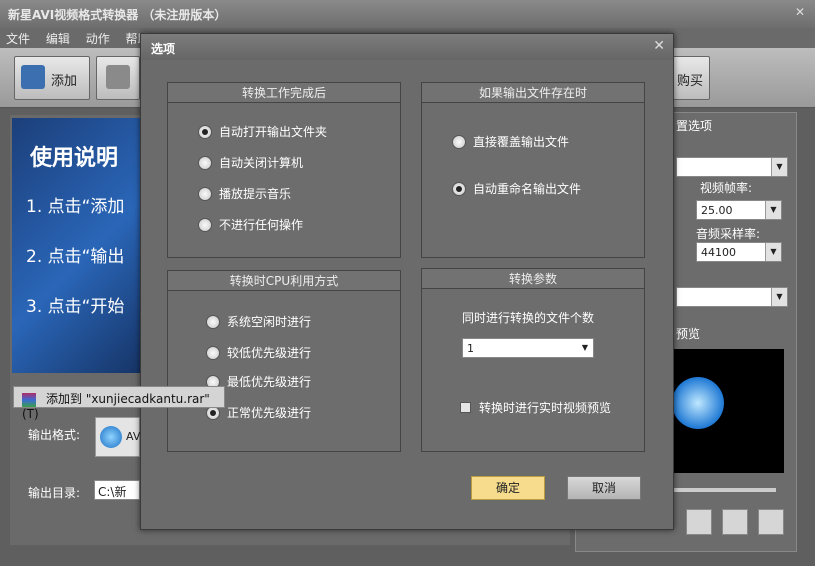 This screenshot has width=815, height=566. Describe the element at coordinates (604, 488) in the screenshot. I see `cancel-button: 取消` at that location.